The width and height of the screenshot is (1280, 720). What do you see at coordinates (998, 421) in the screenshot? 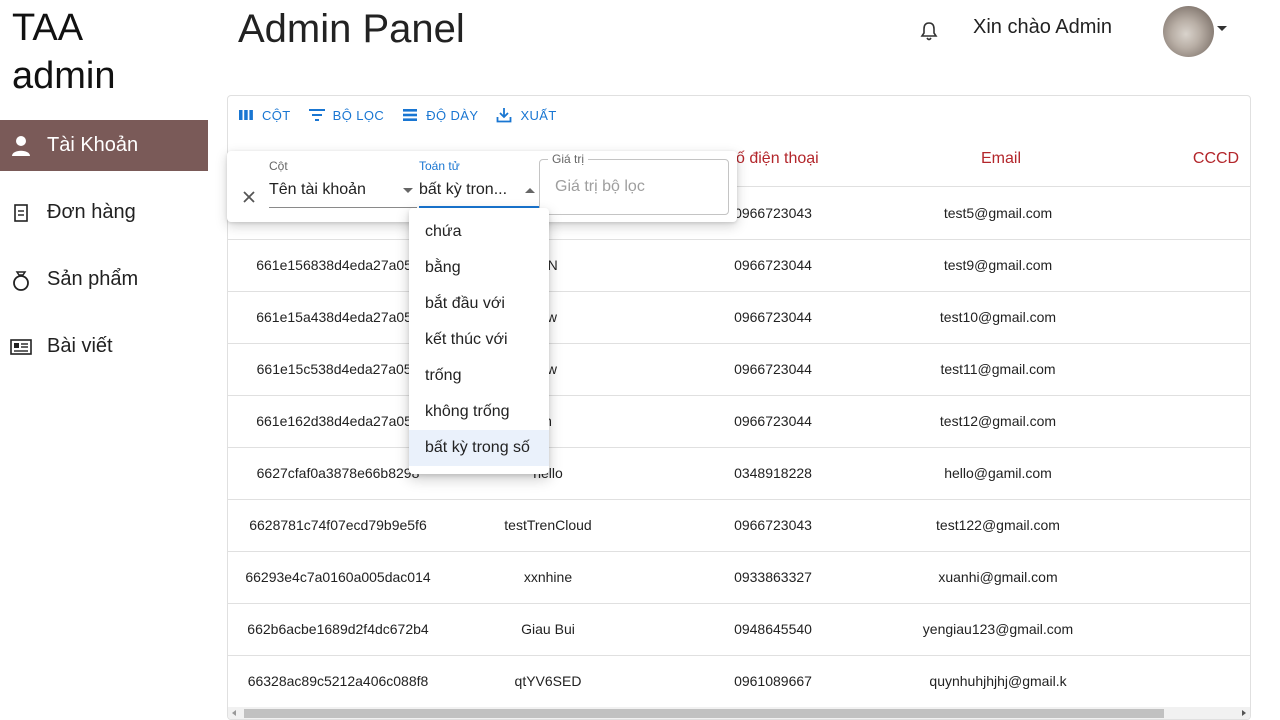
I see `cell-email: test12@gmail.com` at bounding box center [998, 421].